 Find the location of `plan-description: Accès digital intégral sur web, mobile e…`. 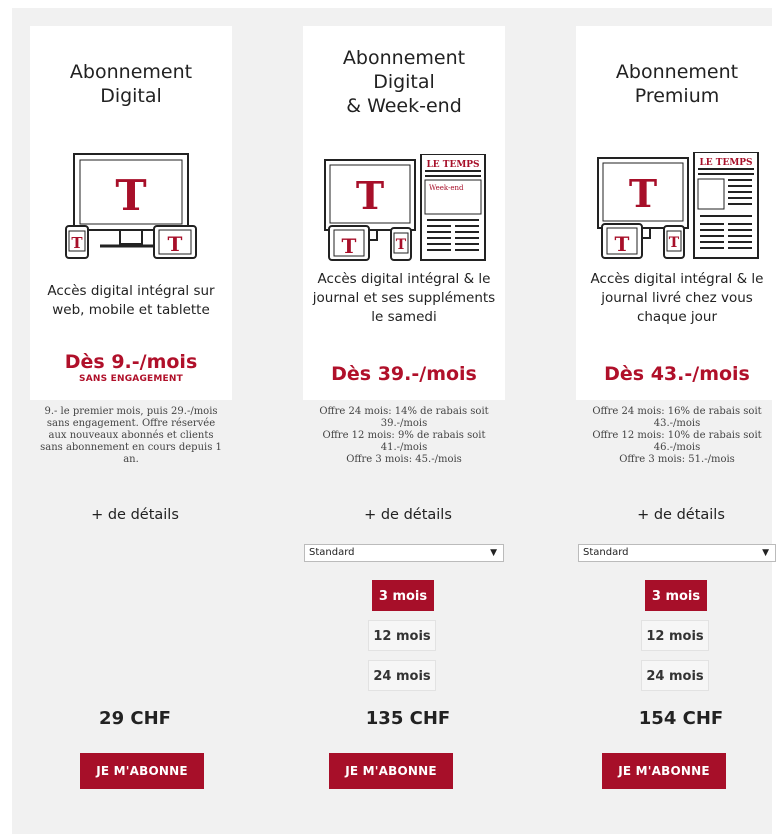

plan-description: Accès digital intégral sur web, mobile e… is located at coordinates (131, 300).